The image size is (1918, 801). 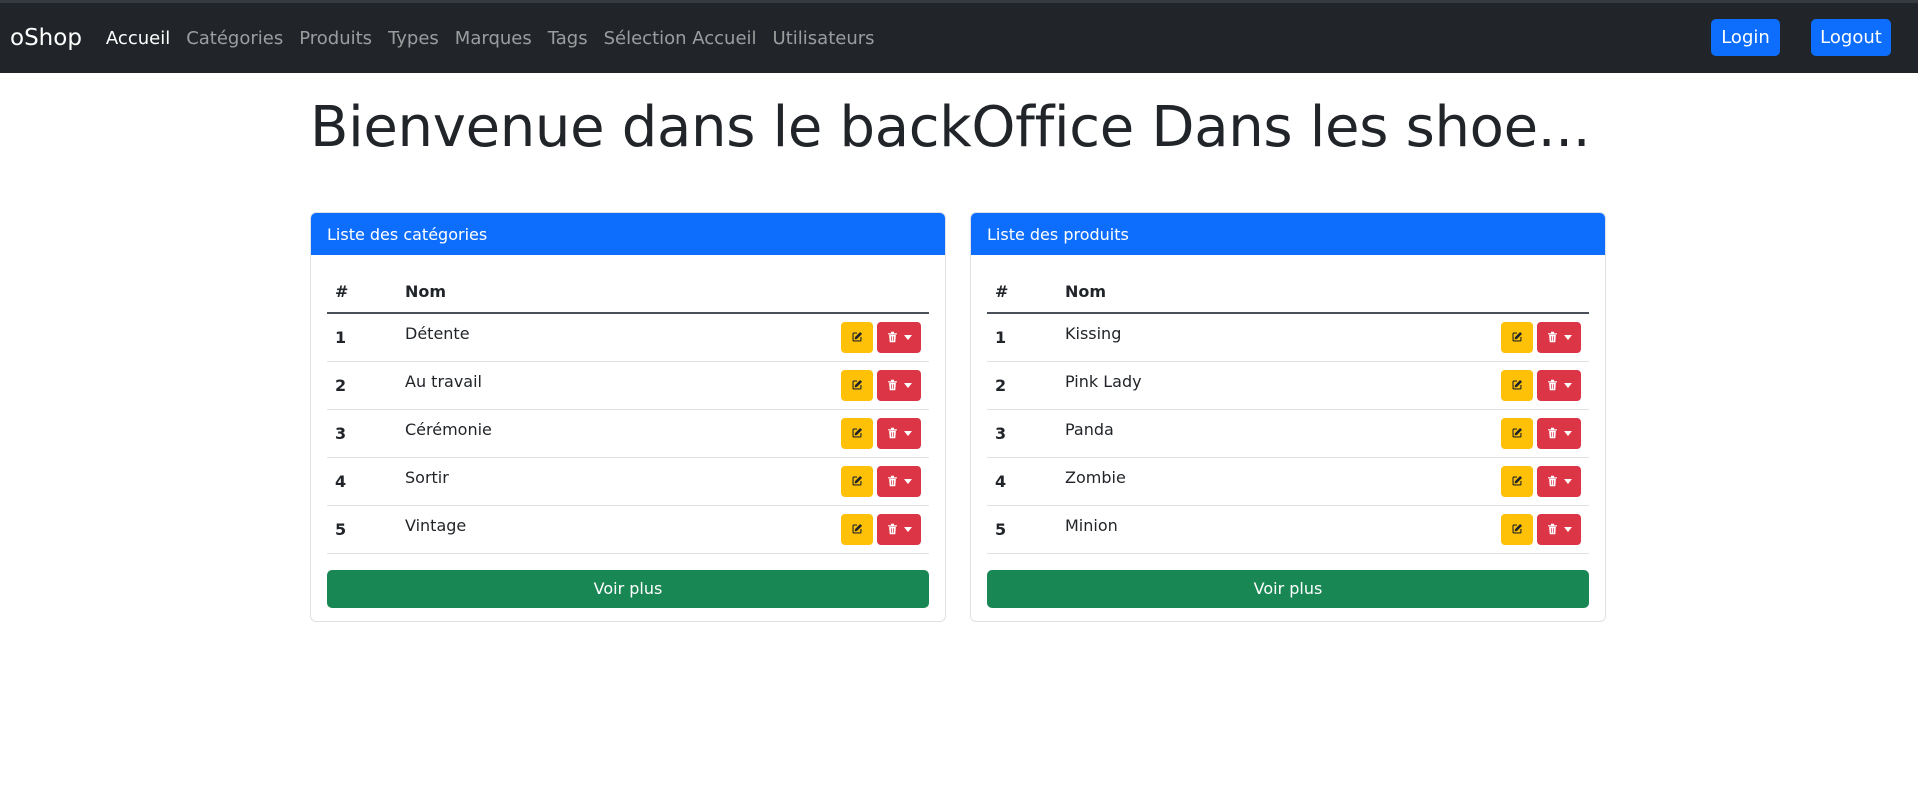 I want to click on products-more-button: Voir plus, so click(x=1288, y=588).